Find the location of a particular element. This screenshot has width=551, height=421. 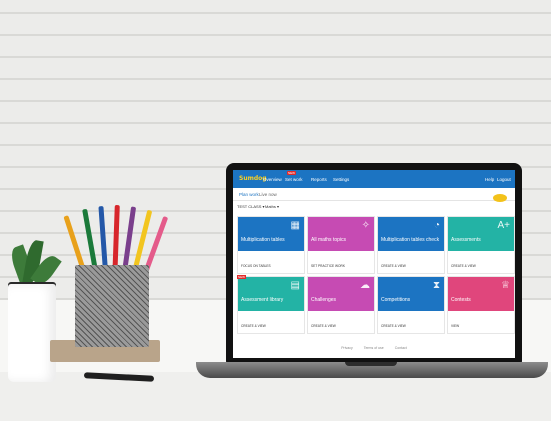

nav-logout: Logout is located at coordinates (504, 179).